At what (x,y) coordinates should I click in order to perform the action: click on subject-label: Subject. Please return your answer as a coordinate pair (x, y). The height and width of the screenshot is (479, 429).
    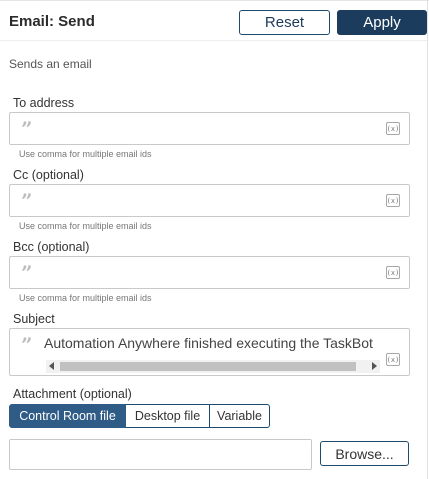
    Looking at the image, I should click on (34, 319).